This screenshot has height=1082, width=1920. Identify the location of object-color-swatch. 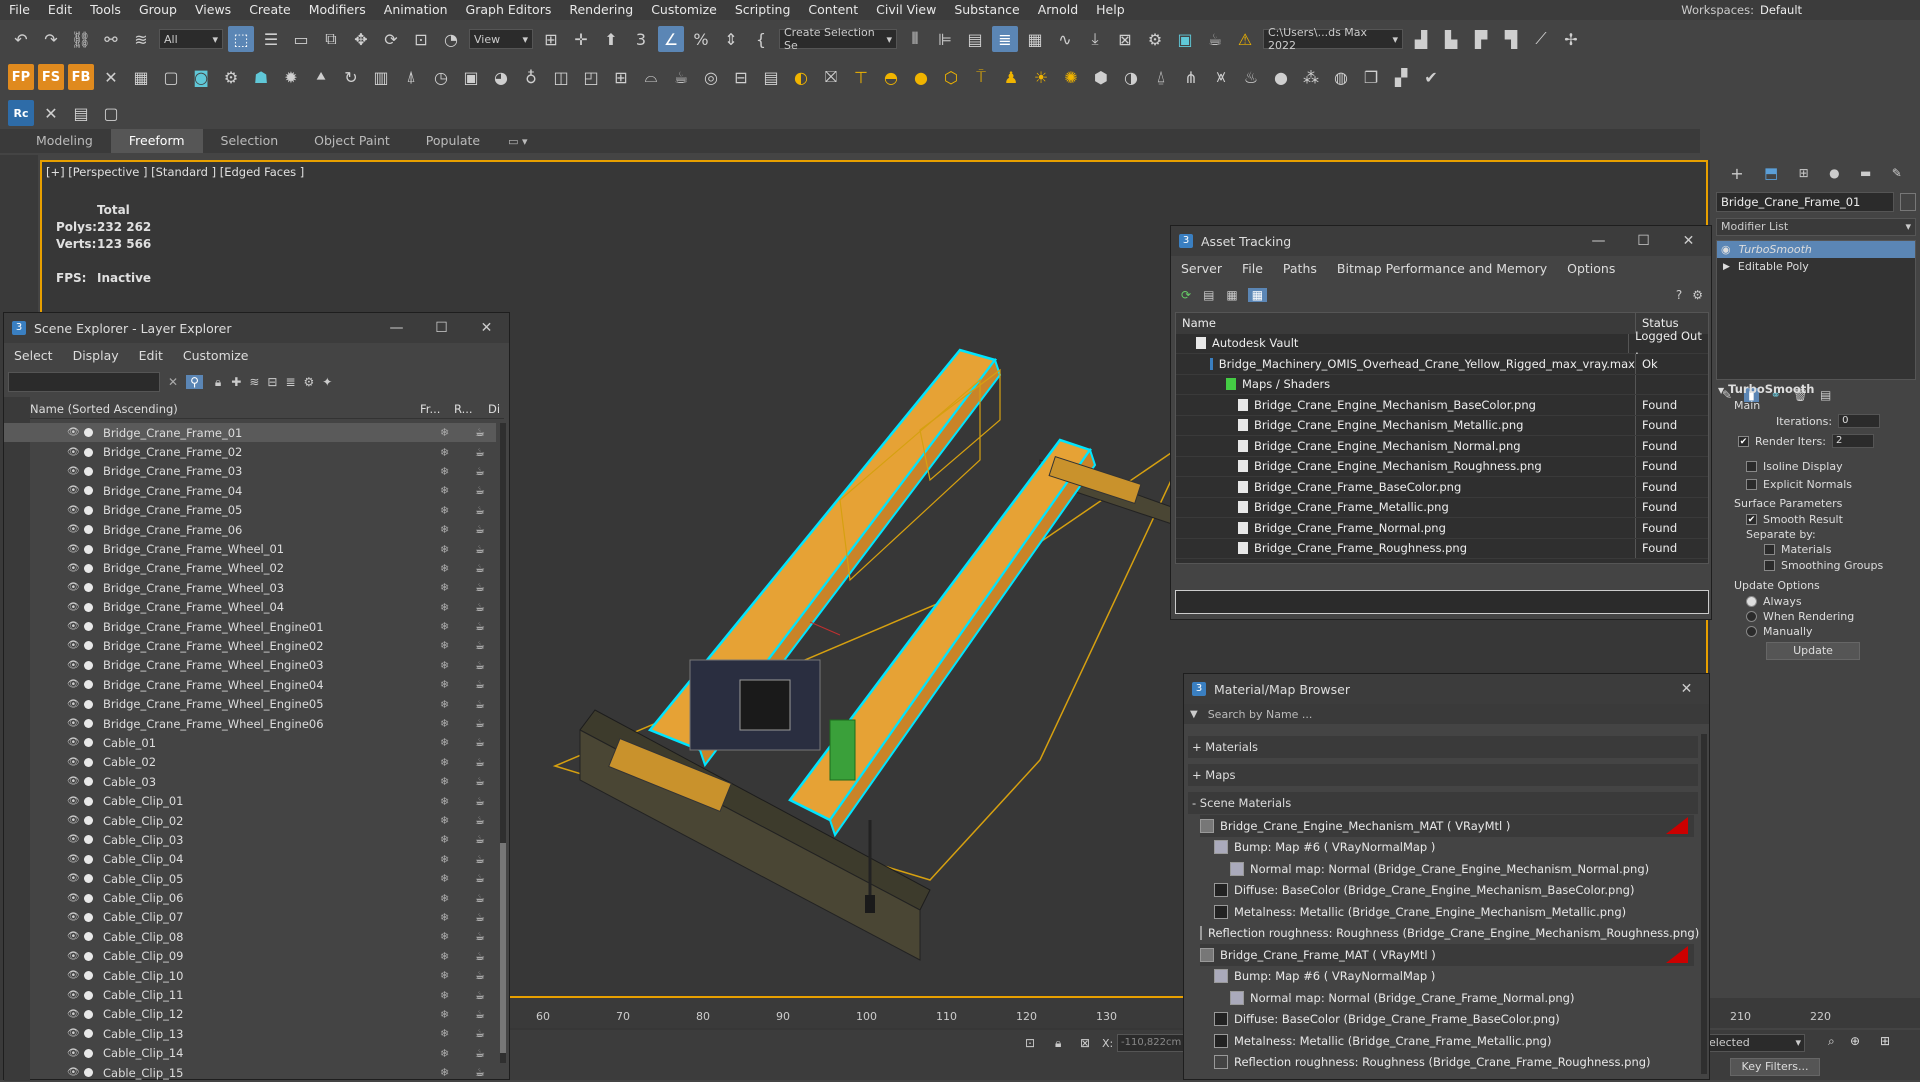
(1908, 202).